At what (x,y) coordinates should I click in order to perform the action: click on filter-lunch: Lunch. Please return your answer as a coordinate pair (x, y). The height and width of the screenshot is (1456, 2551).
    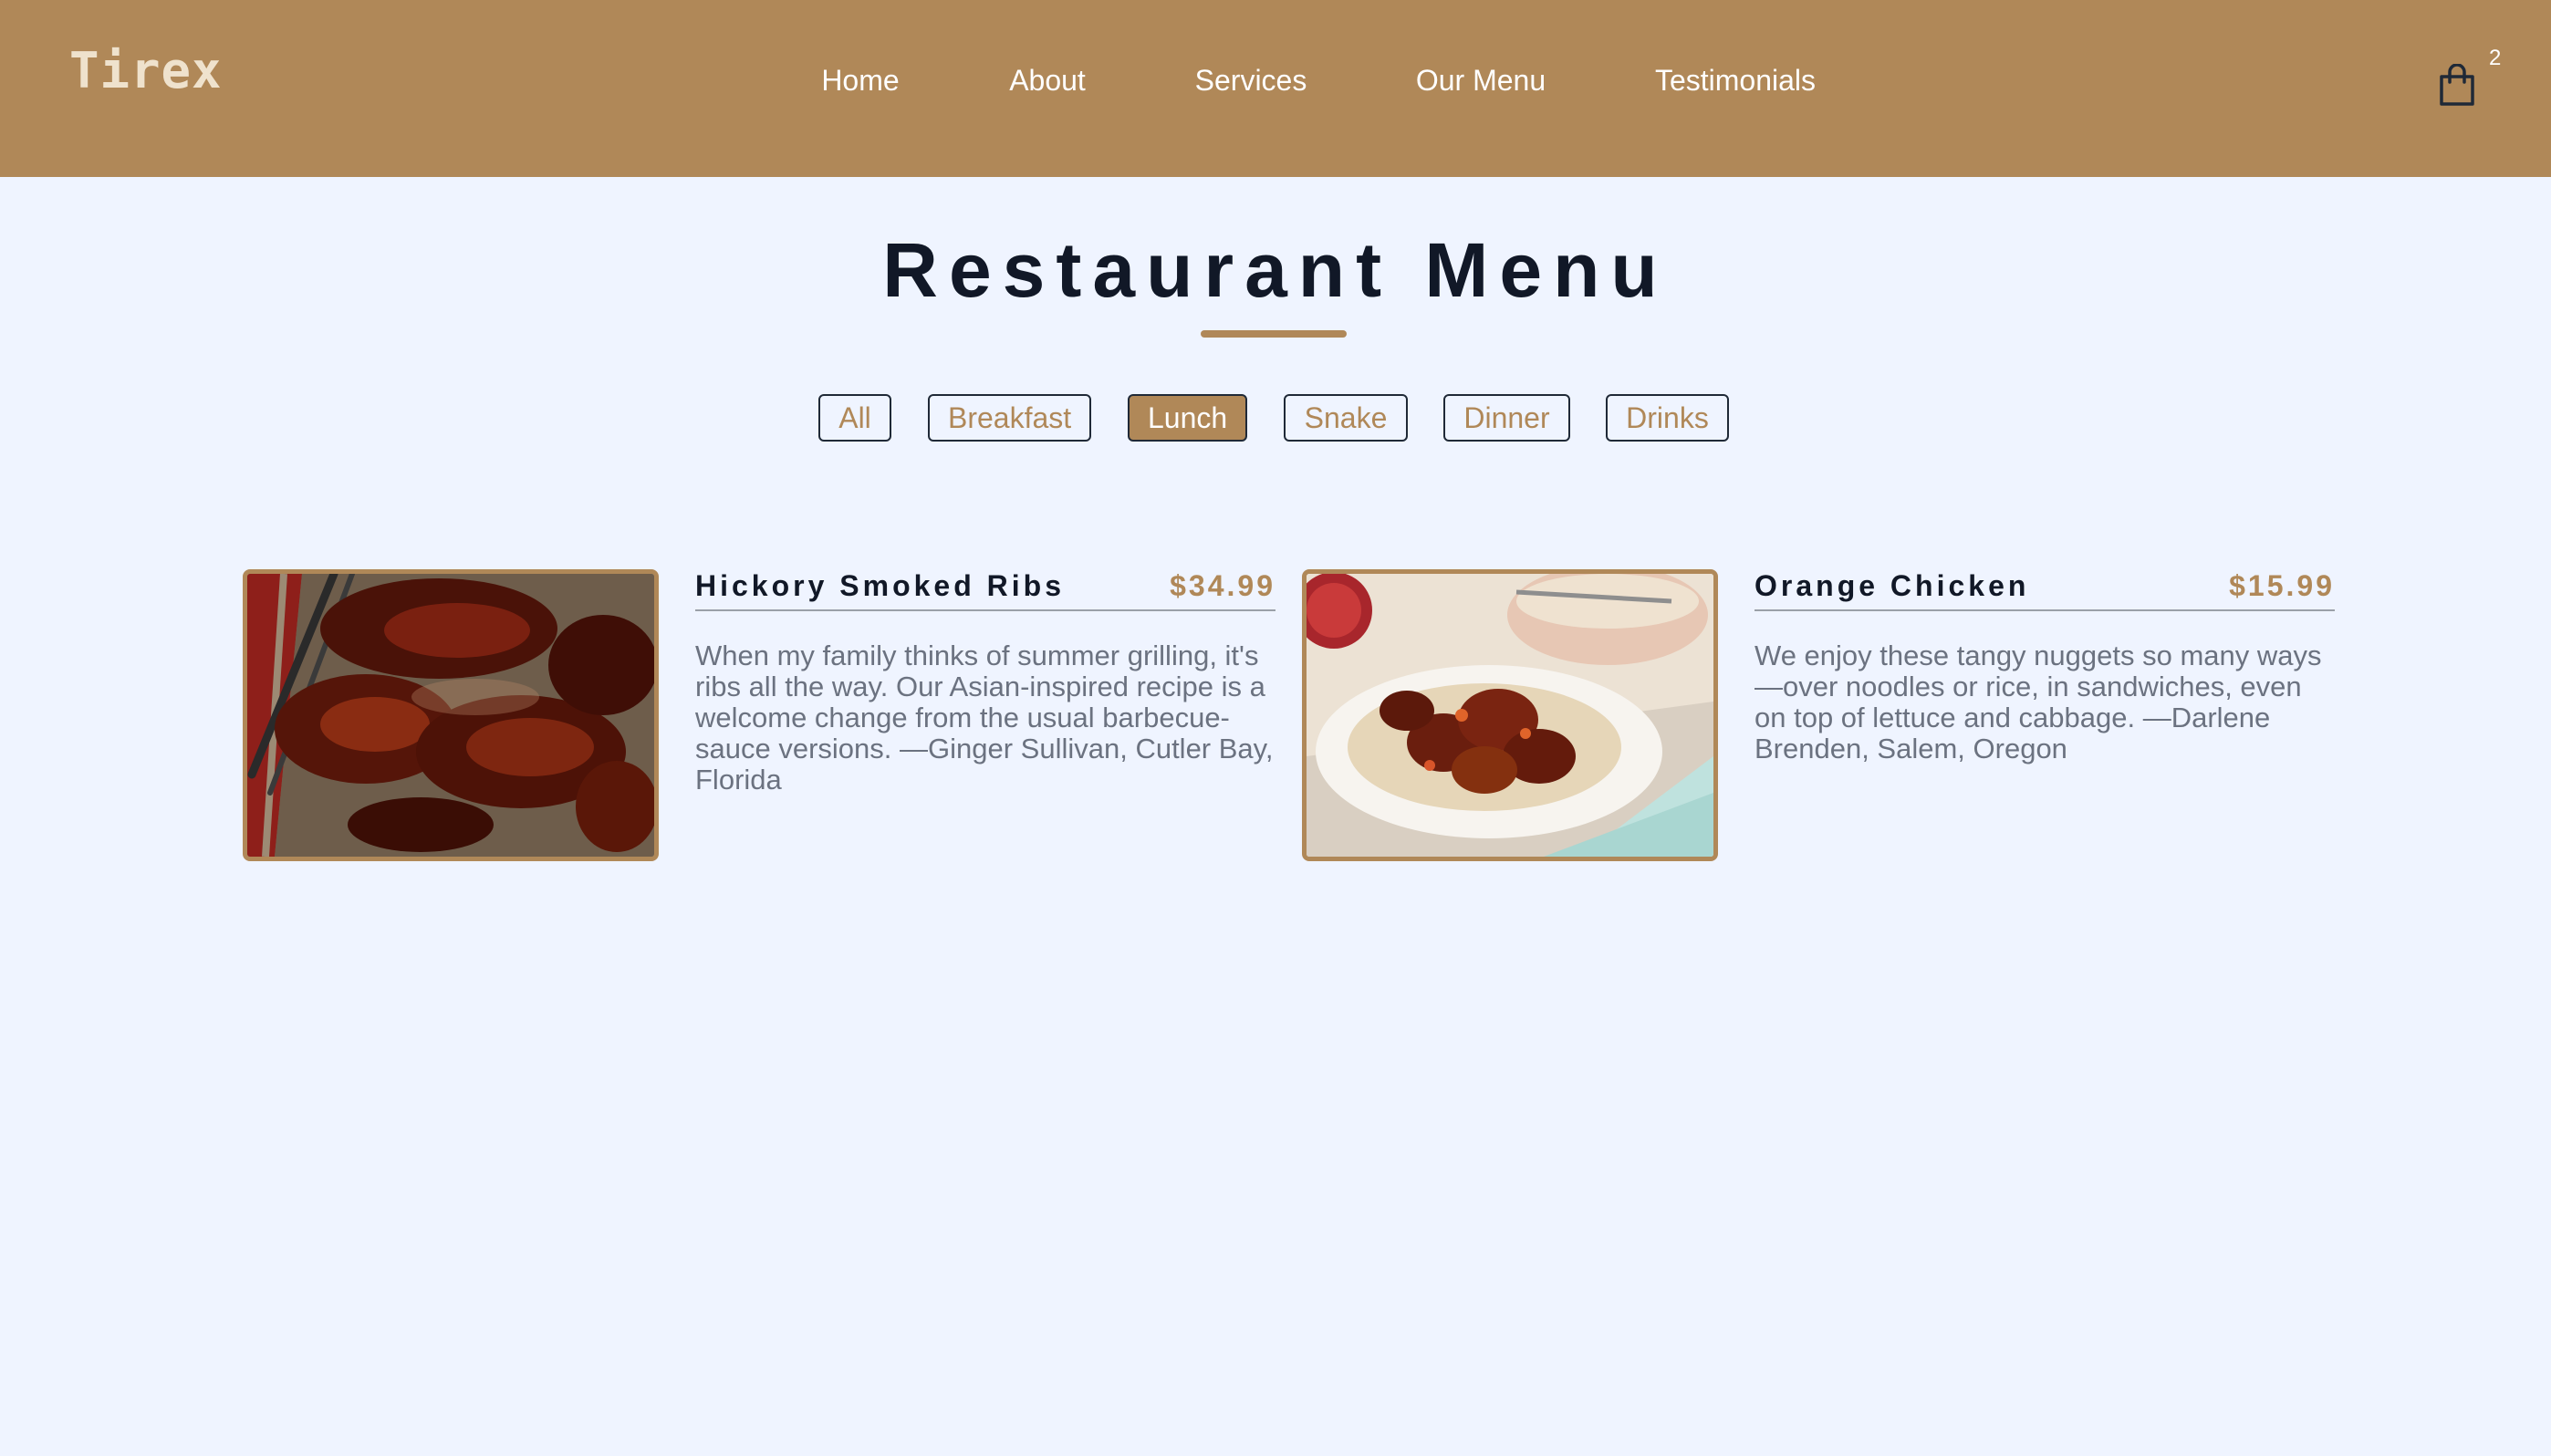
    Looking at the image, I should click on (1187, 418).